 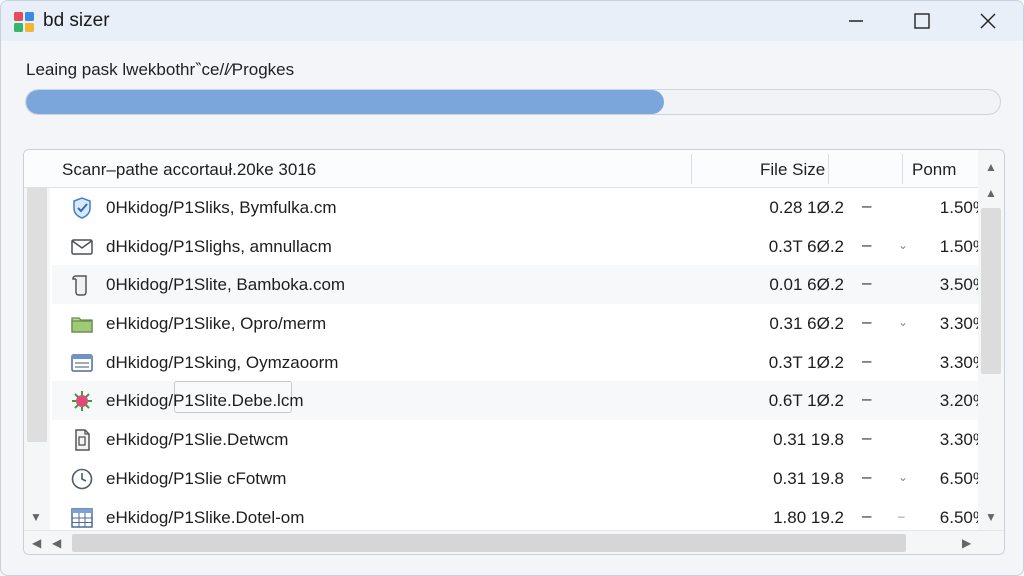 What do you see at coordinates (82, 401) in the screenshot?
I see `virus-icon` at bounding box center [82, 401].